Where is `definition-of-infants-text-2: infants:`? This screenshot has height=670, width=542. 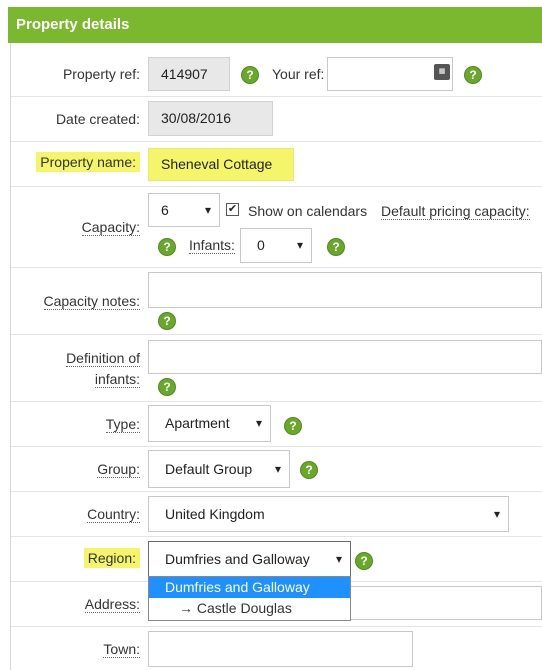
definition-of-infants-text-2: infants: is located at coordinates (117, 379).